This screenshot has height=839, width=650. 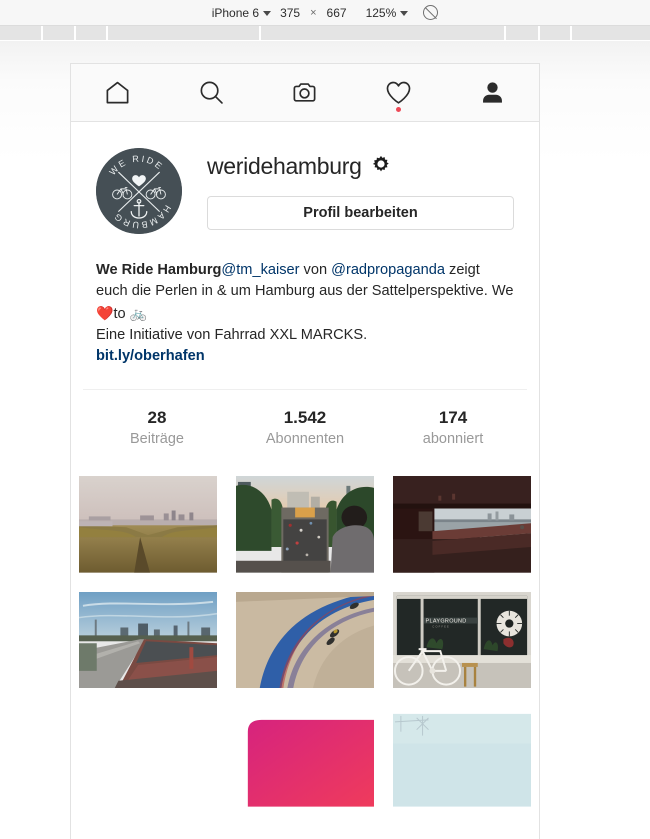 I want to click on home-icon, so click(x=117, y=92).